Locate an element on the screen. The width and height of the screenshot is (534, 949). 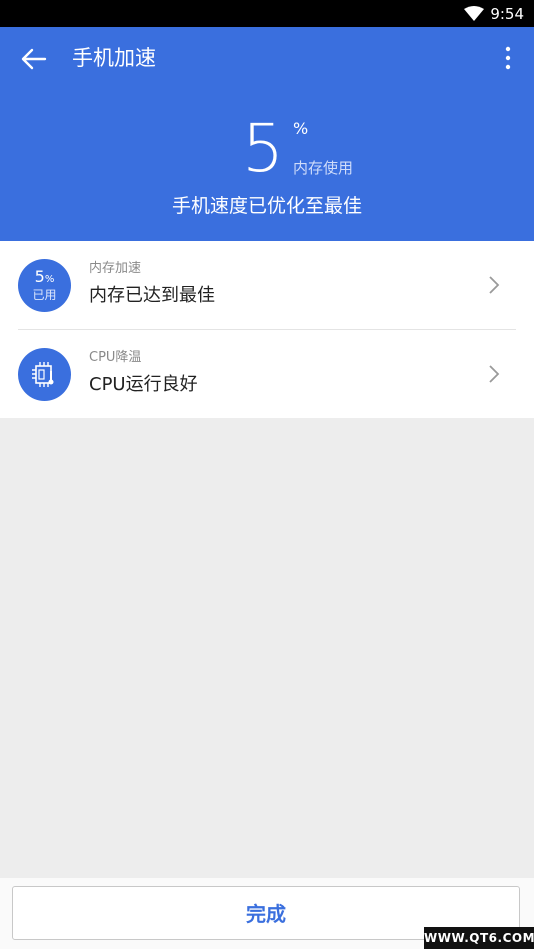
list-item-cpu-cooling: CPU降温 CPU运行良好 is located at coordinates (267, 374).